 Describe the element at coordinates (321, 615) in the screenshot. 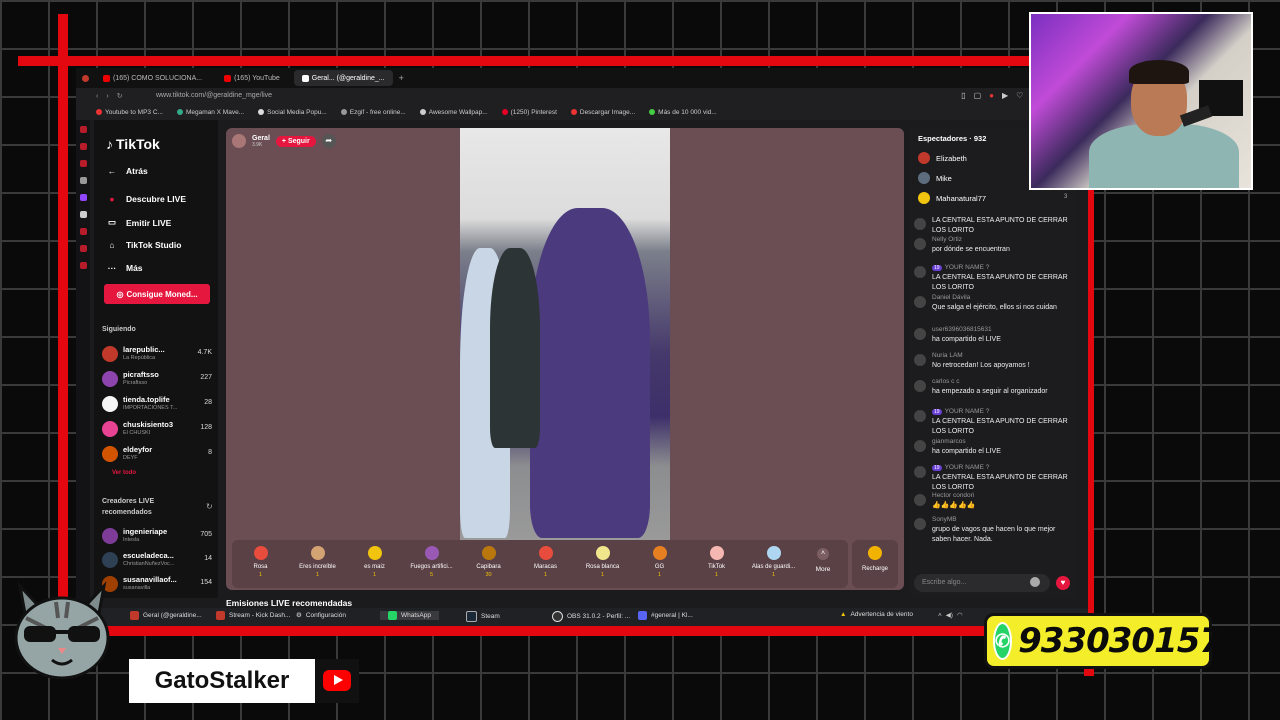

I see `taskbar-item: ⚙ Configuración` at that location.